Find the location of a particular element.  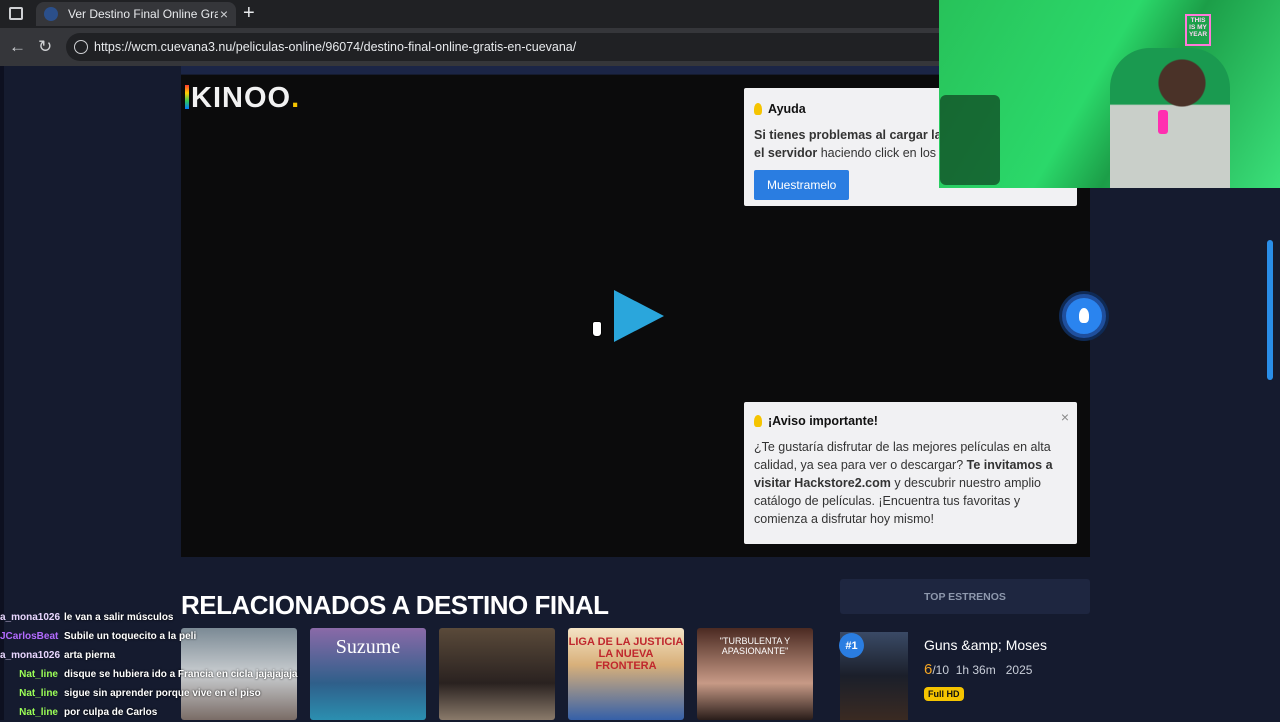

hand-cursor-icon is located at coordinates (597, 329).